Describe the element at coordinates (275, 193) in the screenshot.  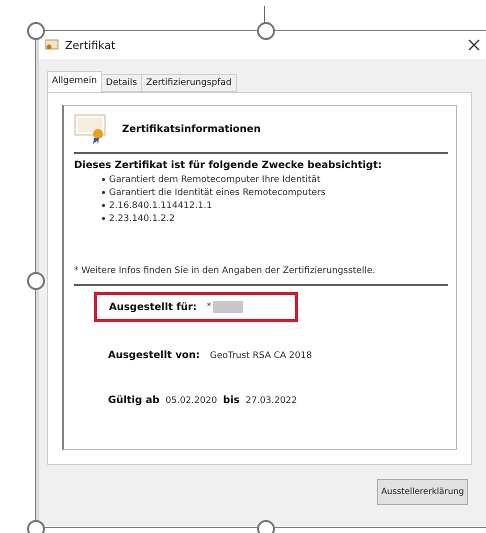
I see `purpose-item: Garantiert die Identität eines Remotecomputers` at that location.